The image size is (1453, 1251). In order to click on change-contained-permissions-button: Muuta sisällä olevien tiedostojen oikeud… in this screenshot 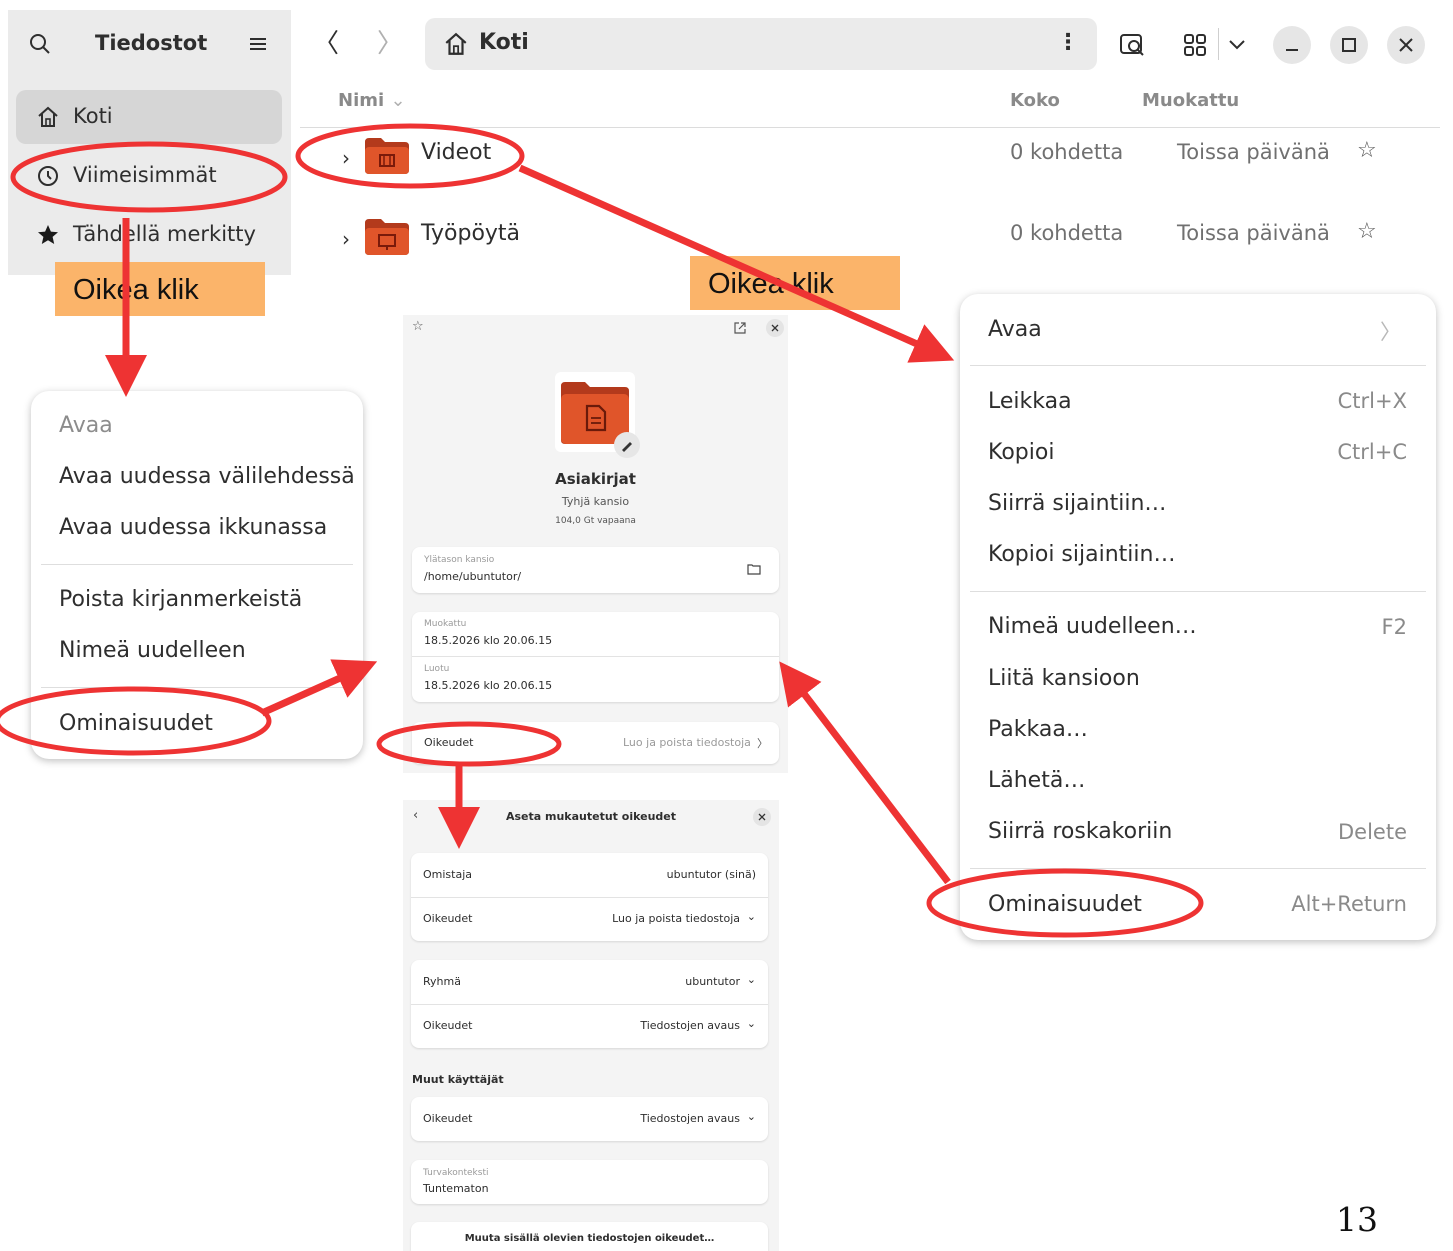, I will do `click(589, 1236)`.